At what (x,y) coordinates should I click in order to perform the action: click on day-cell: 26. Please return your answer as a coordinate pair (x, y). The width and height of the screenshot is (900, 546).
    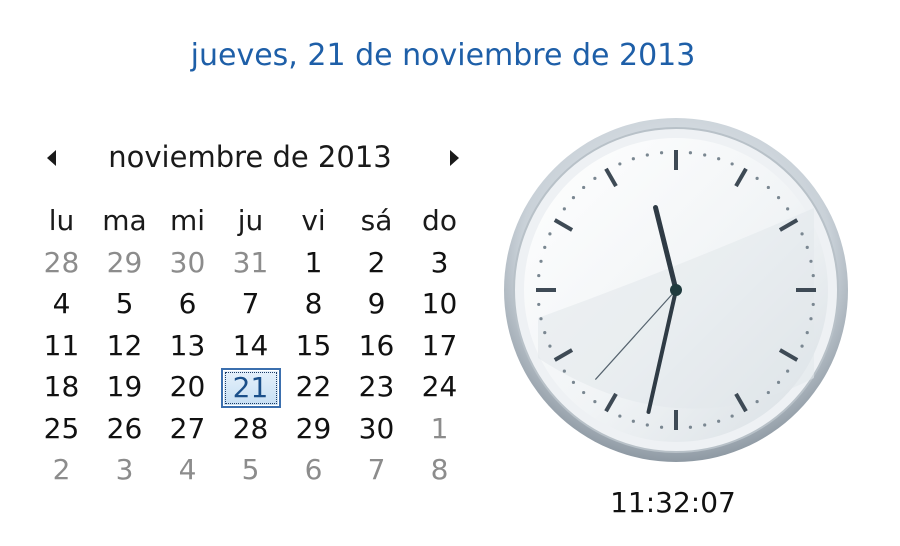
    Looking at the image, I should click on (124, 429).